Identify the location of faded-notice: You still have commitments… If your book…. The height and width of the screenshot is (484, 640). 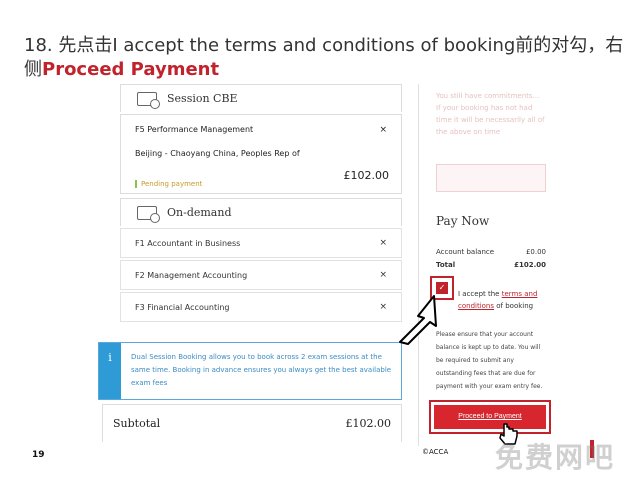
(490, 114).